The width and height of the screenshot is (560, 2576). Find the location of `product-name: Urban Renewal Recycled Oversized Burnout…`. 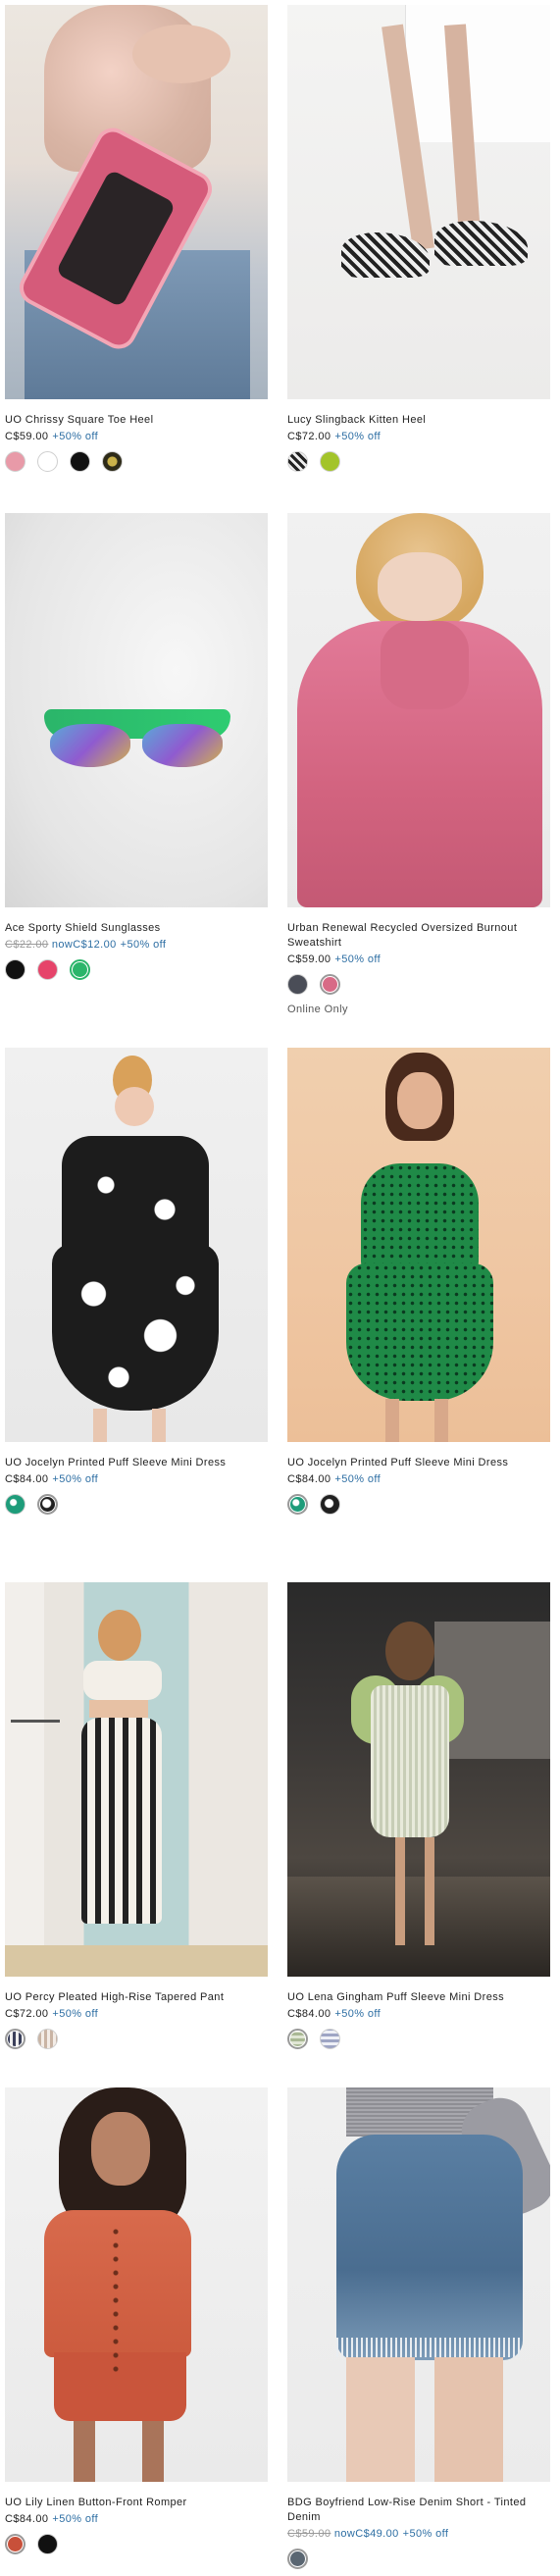

product-name: Urban Renewal Recycled Oversized Burnout… is located at coordinates (418, 936).